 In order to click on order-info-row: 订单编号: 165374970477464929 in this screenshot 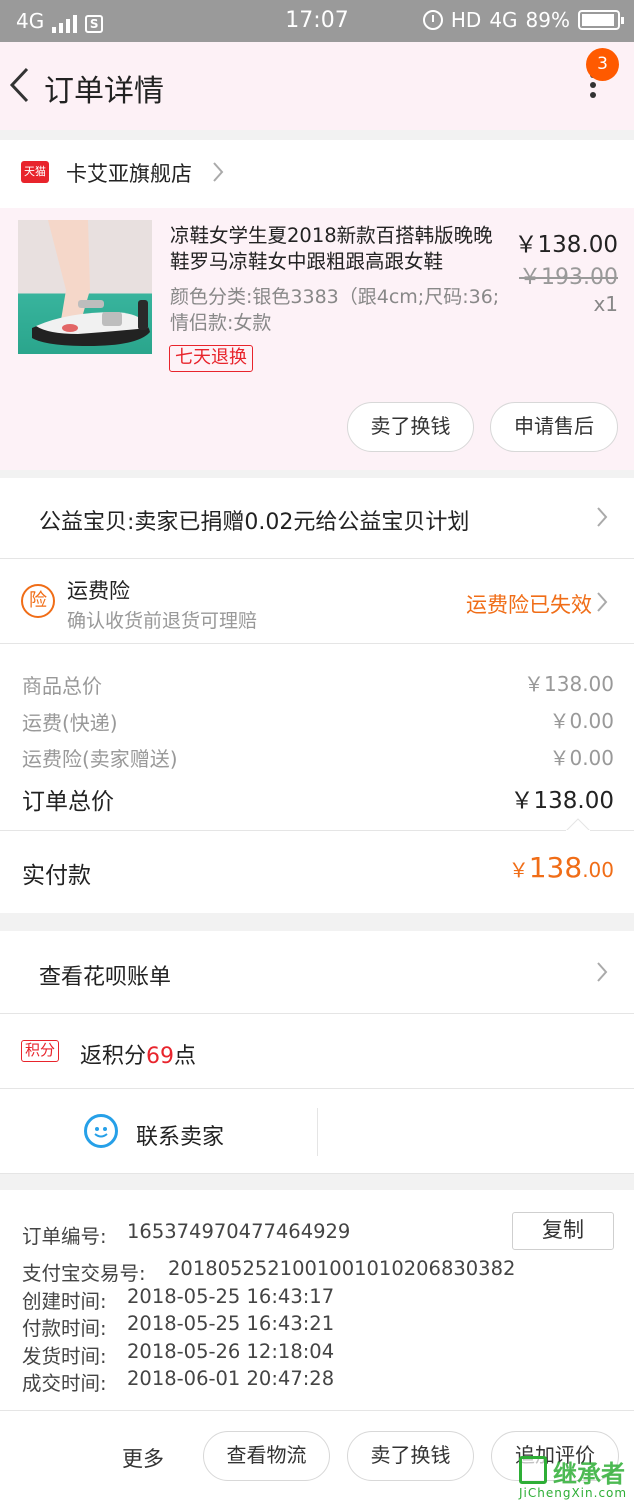, I will do `click(186, 1234)`.